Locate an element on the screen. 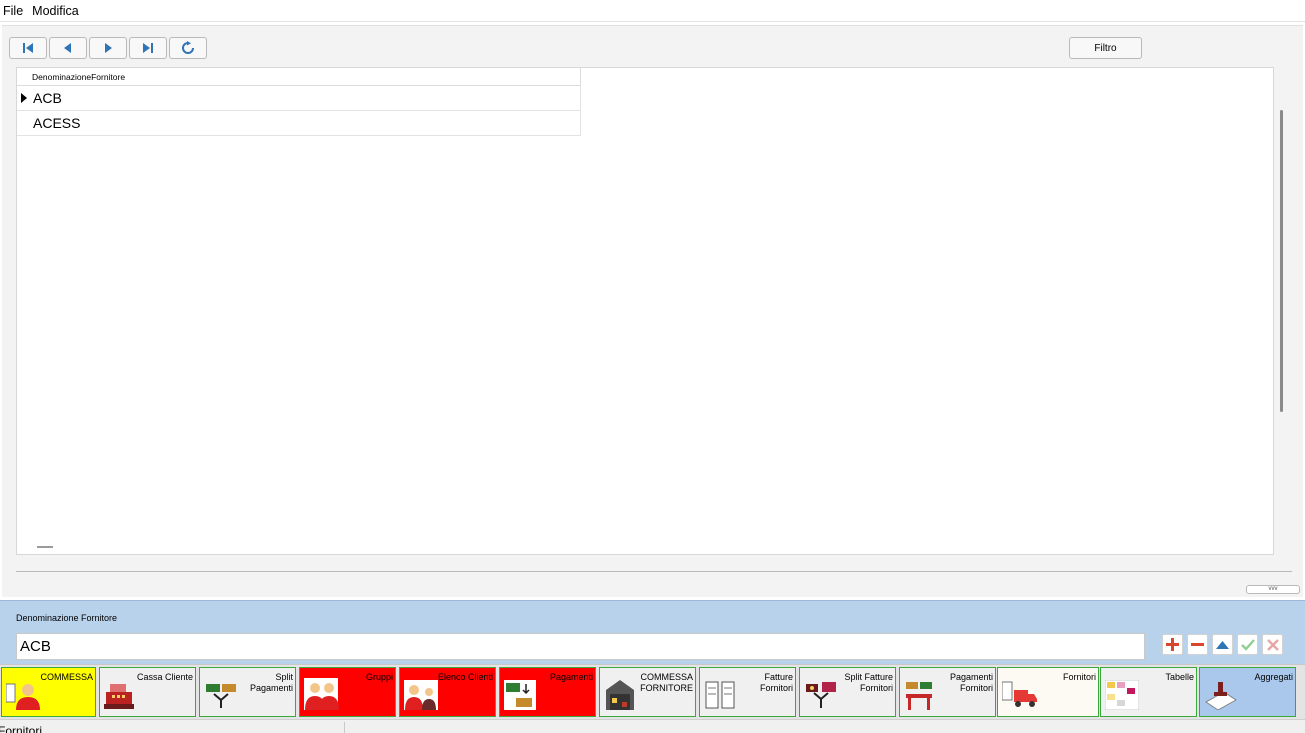 The image size is (1305, 733). cancel-button is located at coordinates (1272, 644).